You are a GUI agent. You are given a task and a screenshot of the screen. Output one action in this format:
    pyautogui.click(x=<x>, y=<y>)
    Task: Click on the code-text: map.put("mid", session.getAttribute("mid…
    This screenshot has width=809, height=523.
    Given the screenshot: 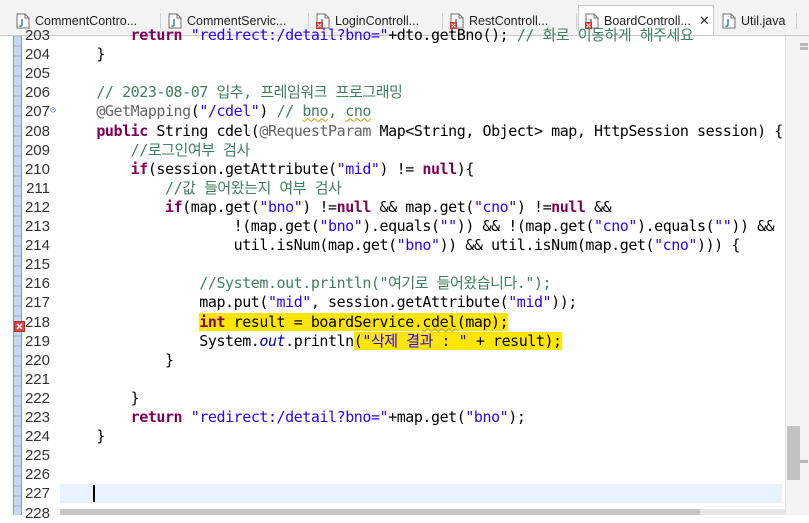 What is the action you would take?
    pyautogui.click(x=319, y=302)
    